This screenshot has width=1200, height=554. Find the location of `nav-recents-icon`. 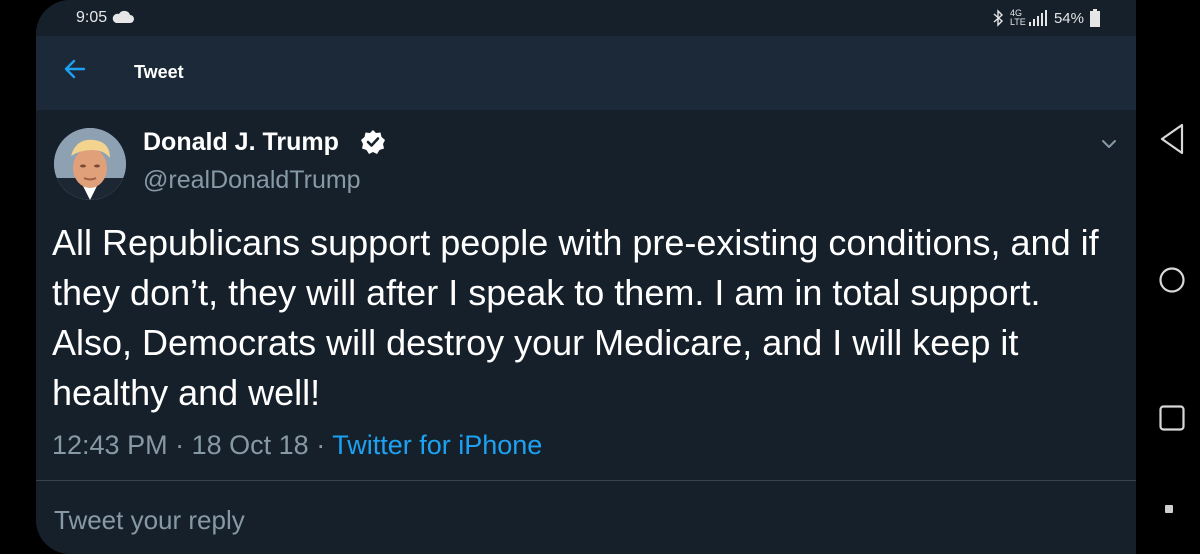

nav-recents-icon is located at coordinates (1172, 418).